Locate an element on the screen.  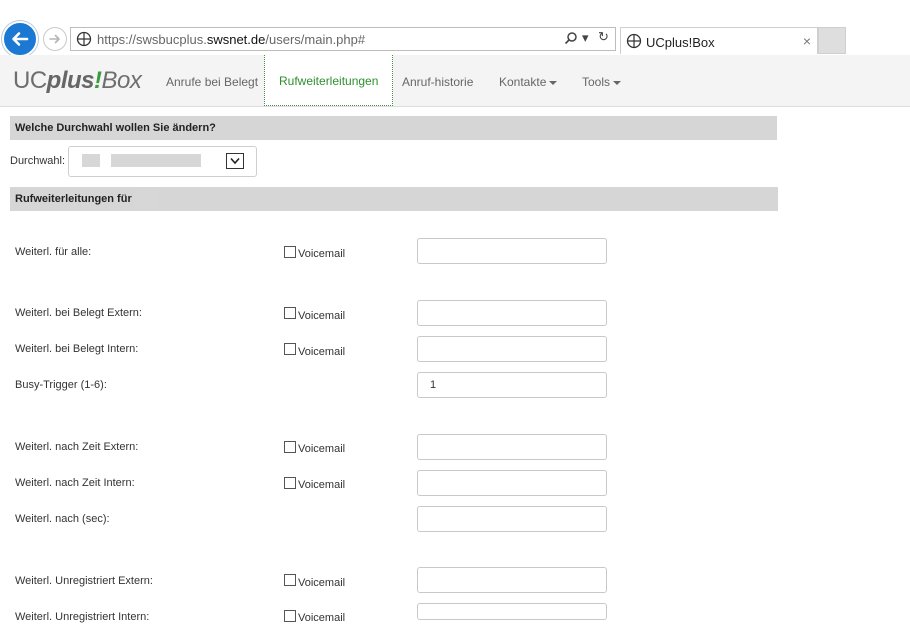
new-tab-button is located at coordinates (832, 40).